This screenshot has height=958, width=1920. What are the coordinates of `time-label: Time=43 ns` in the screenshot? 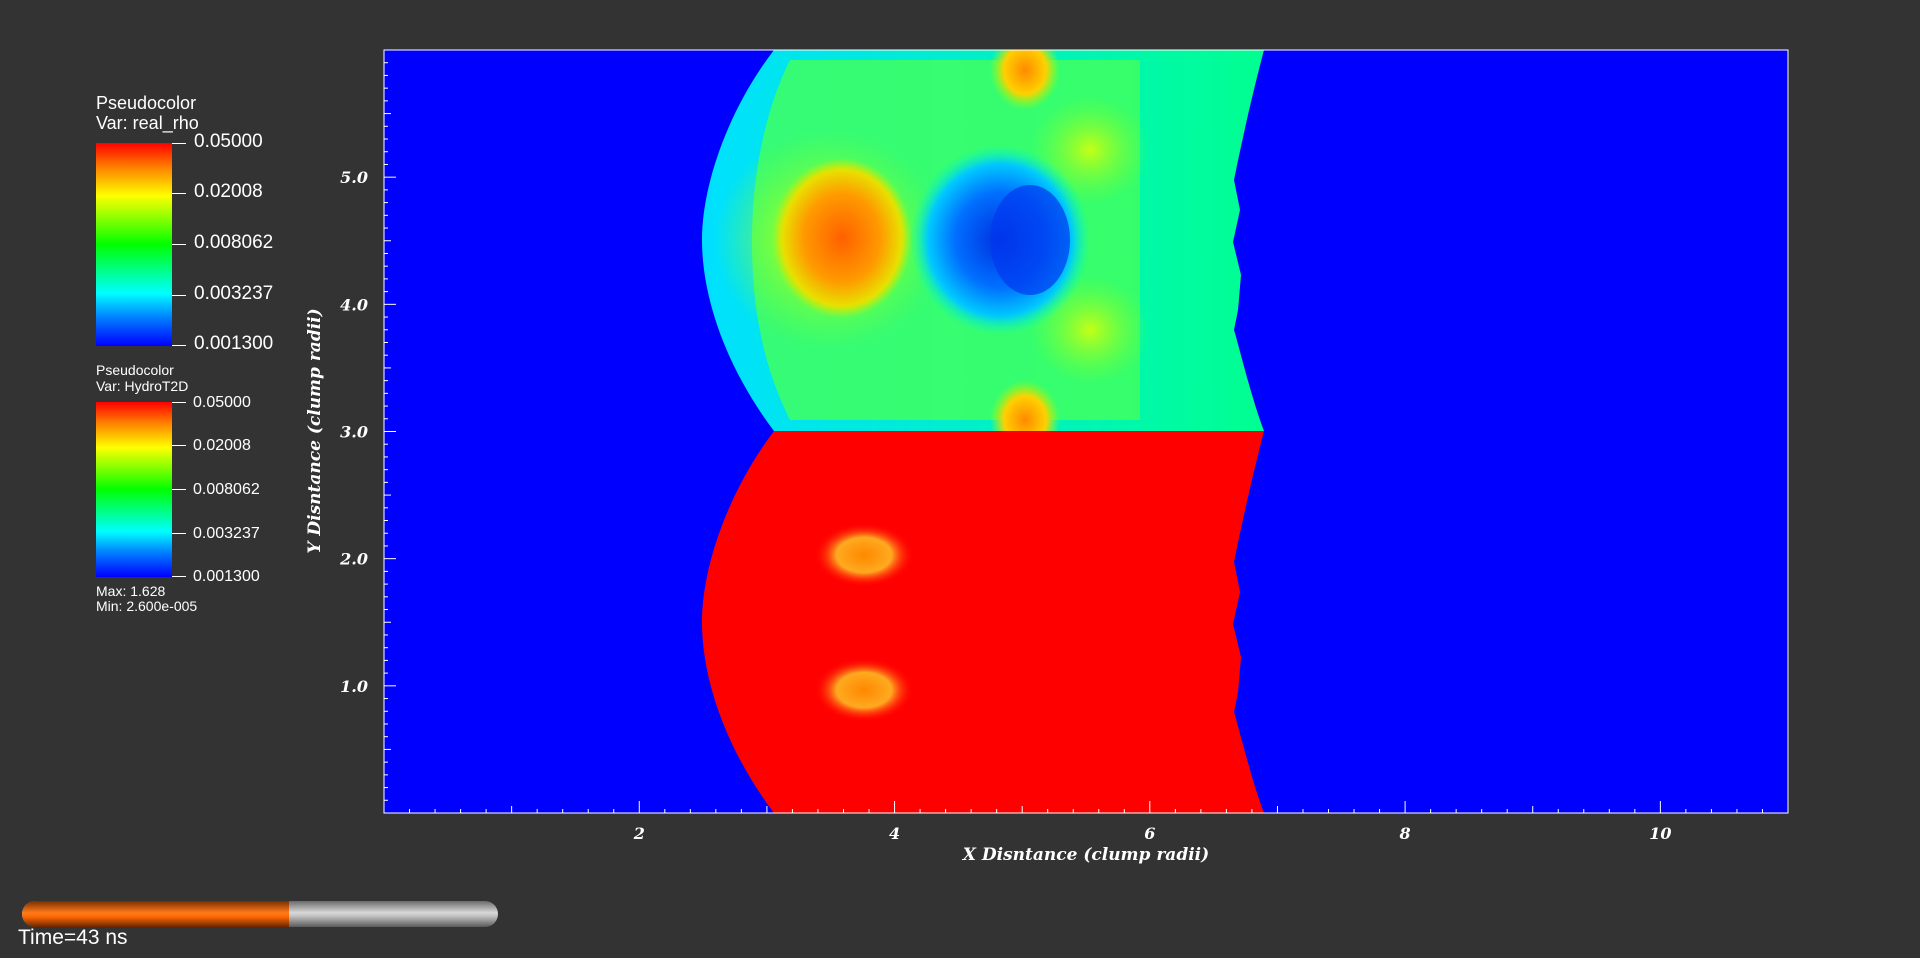 It's located at (73, 937).